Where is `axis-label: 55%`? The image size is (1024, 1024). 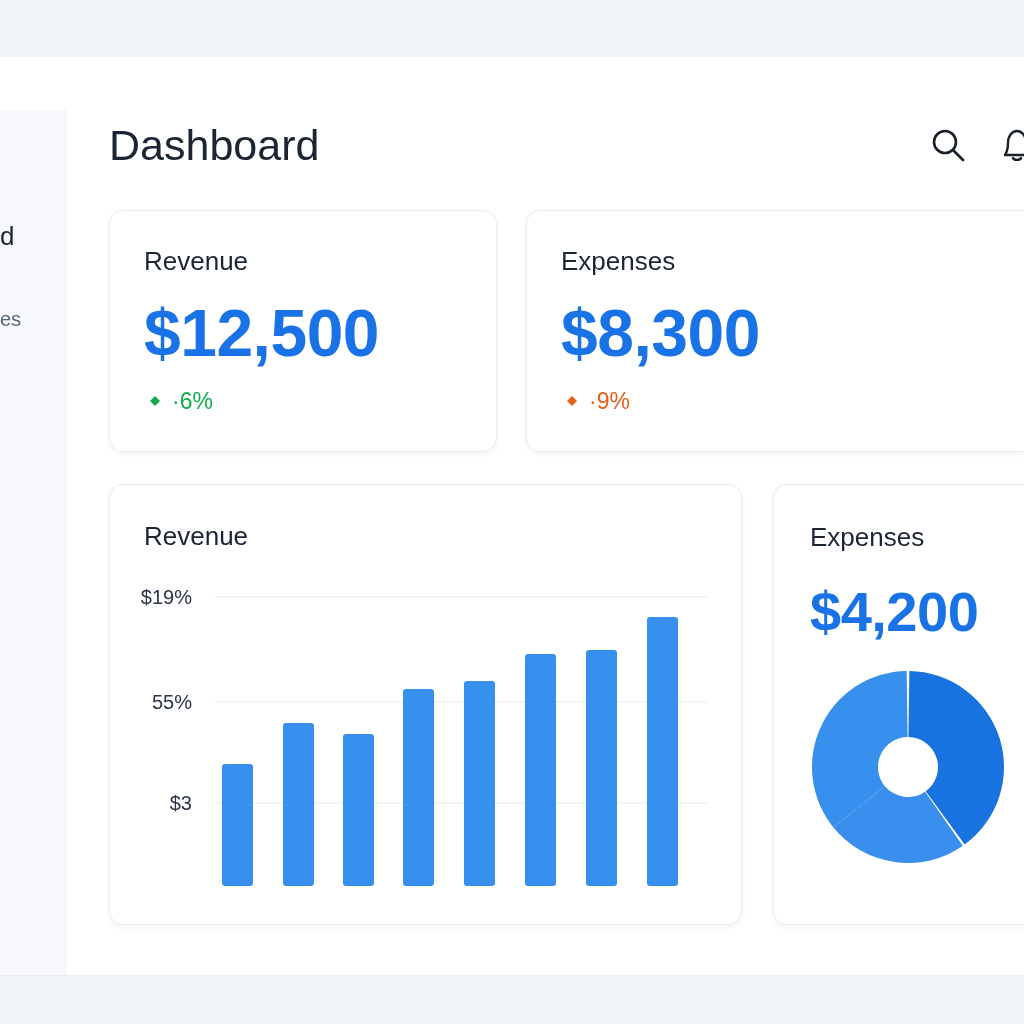
axis-label: 55% is located at coordinates (171, 702).